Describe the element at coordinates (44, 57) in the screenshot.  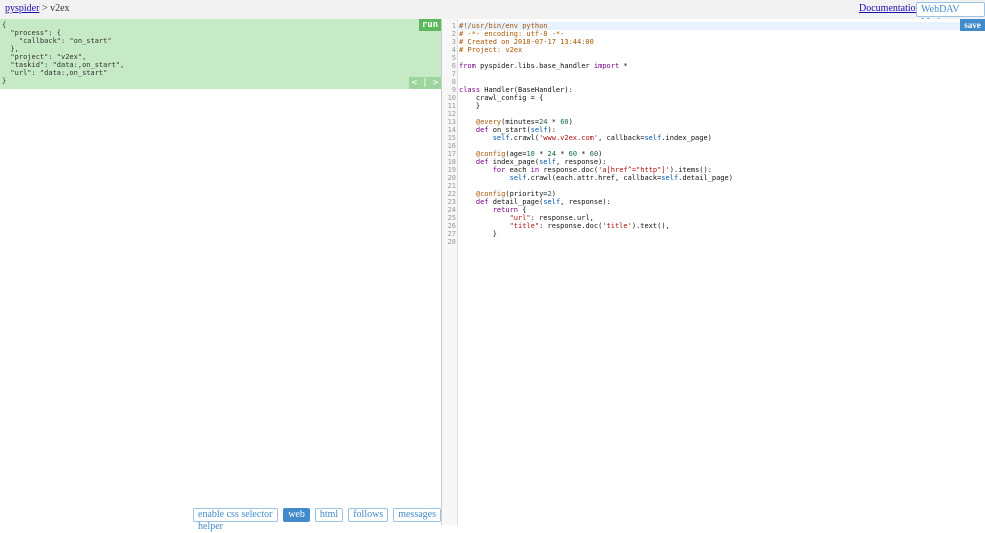
I see `task-json-line: "project": "v2ex",` at that location.